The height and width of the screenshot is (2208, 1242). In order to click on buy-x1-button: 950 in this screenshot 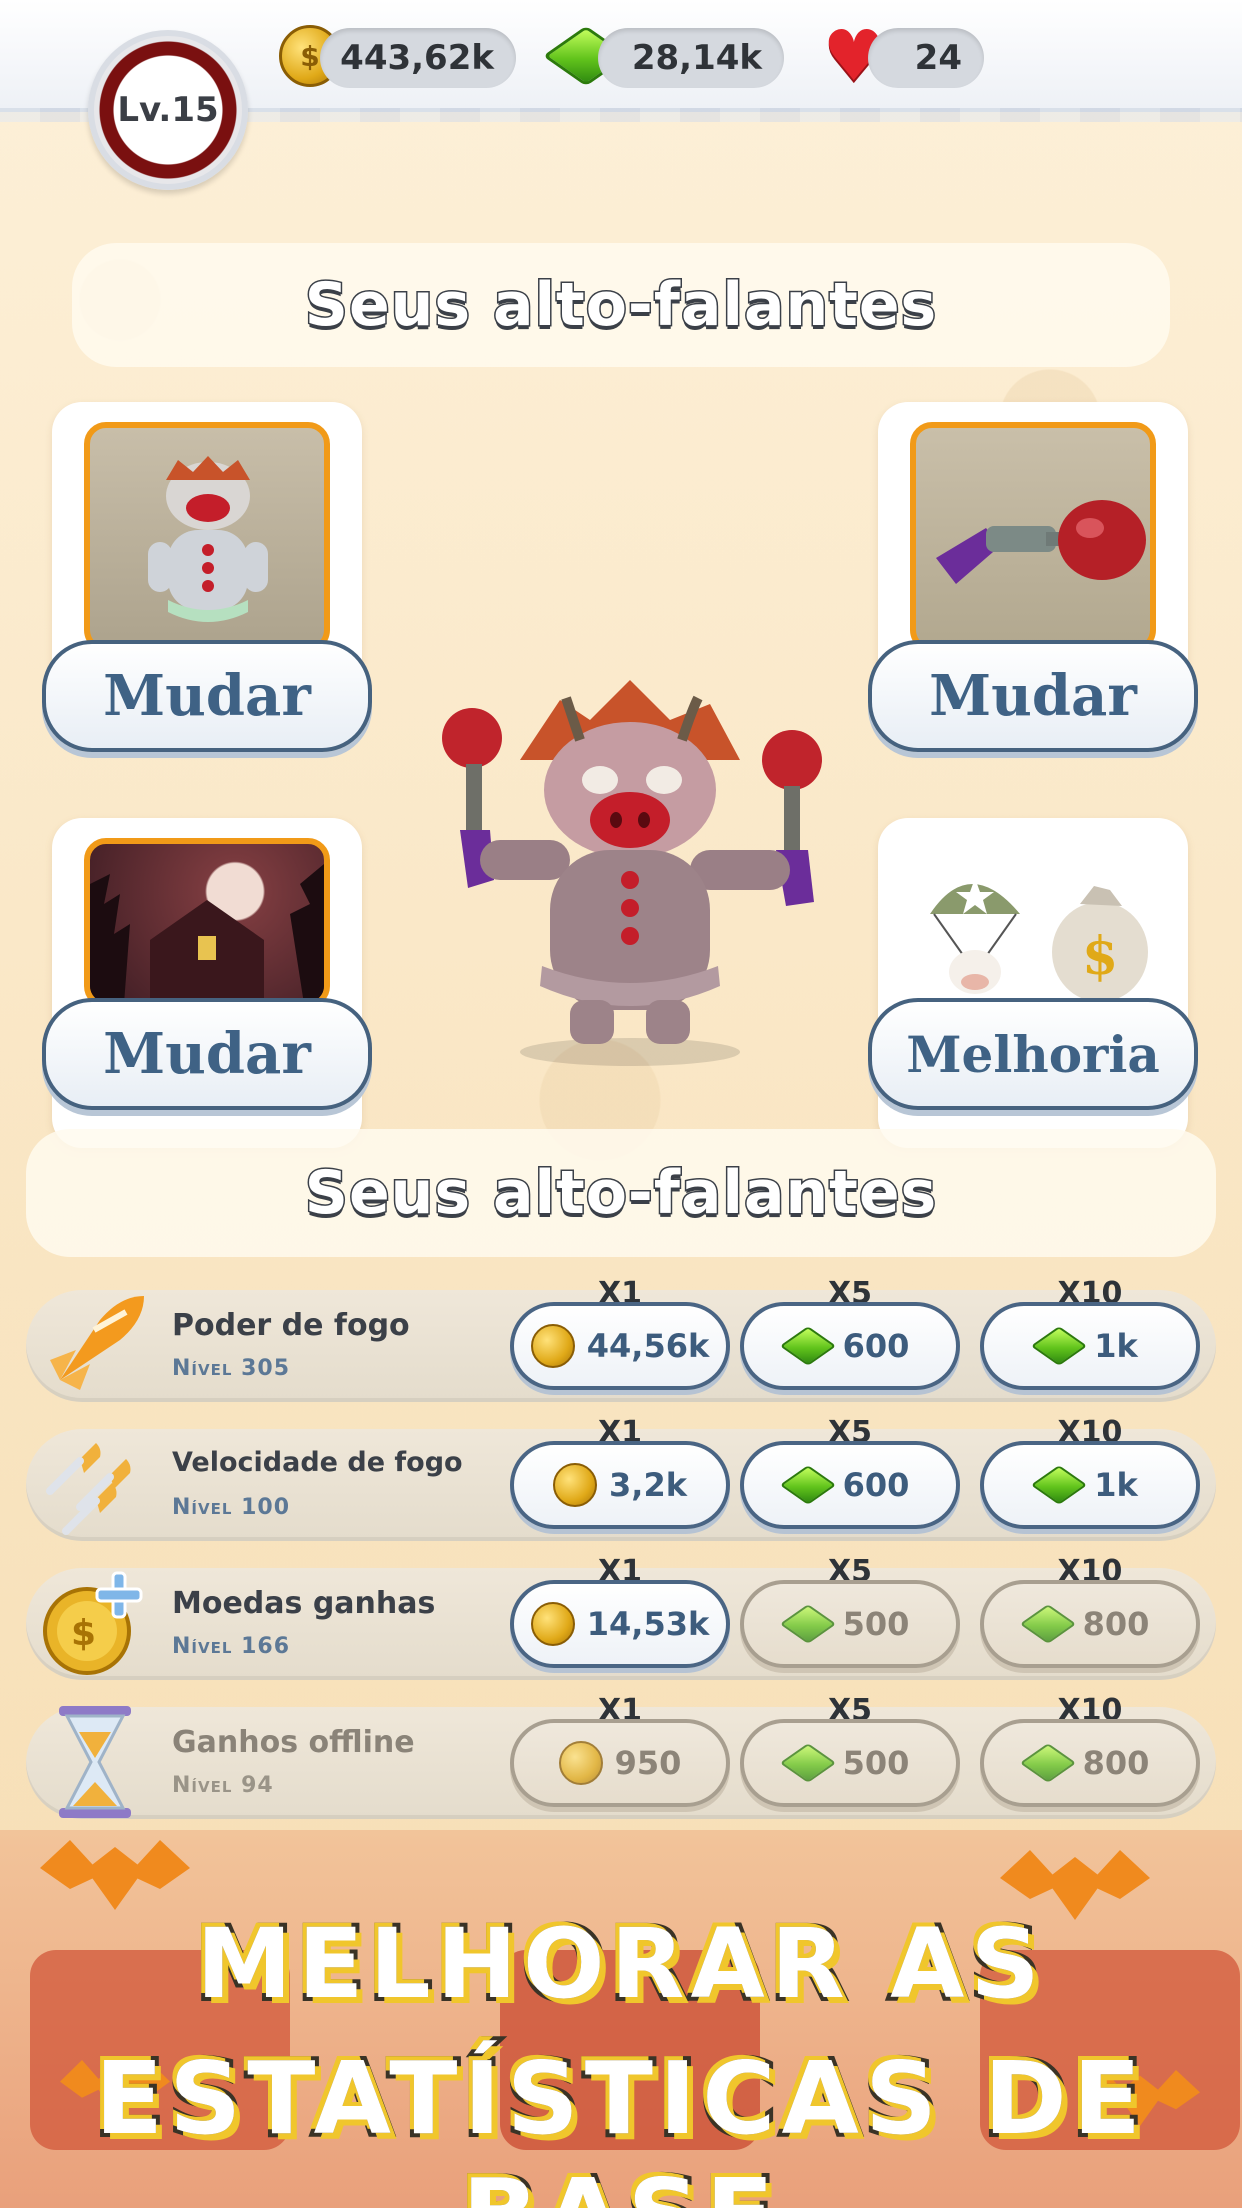, I will do `click(620, 1763)`.